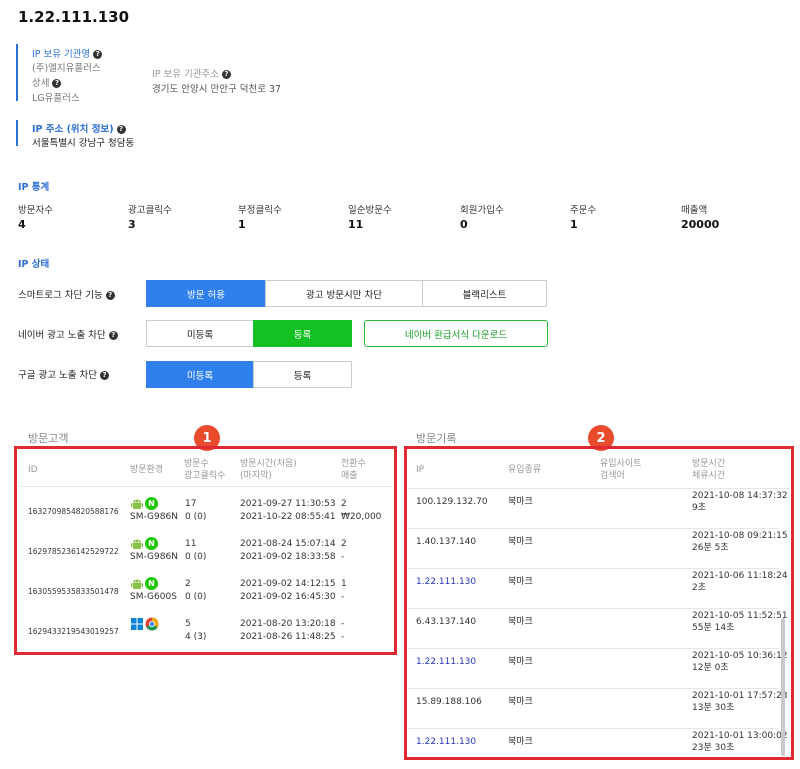  I want to click on google-registered-button: 등록, so click(302, 374).